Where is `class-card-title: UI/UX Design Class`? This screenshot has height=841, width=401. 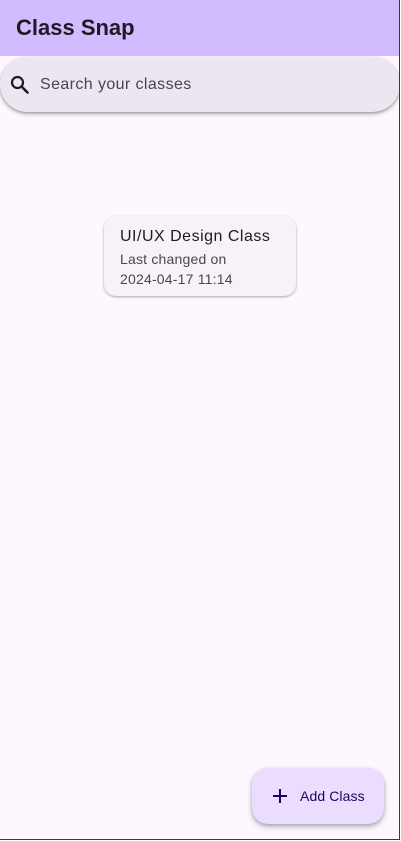 class-card-title: UI/UX Design Class is located at coordinates (195, 236).